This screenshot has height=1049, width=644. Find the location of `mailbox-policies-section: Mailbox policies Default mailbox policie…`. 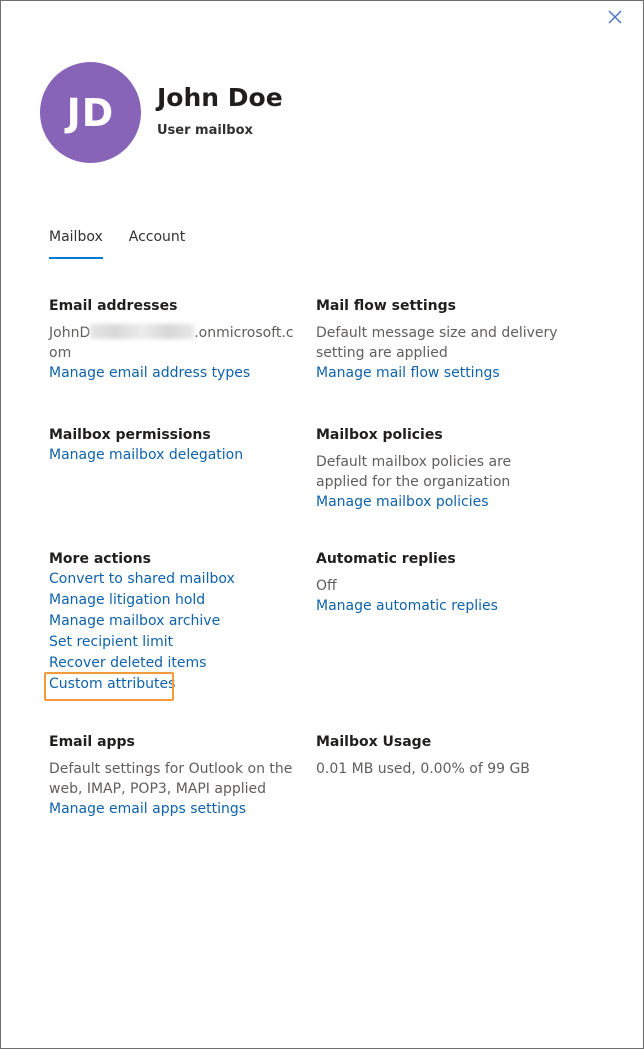

mailbox-policies-section: Mailbox policies Default mailbox policie… is located at coordinates (438, 469).